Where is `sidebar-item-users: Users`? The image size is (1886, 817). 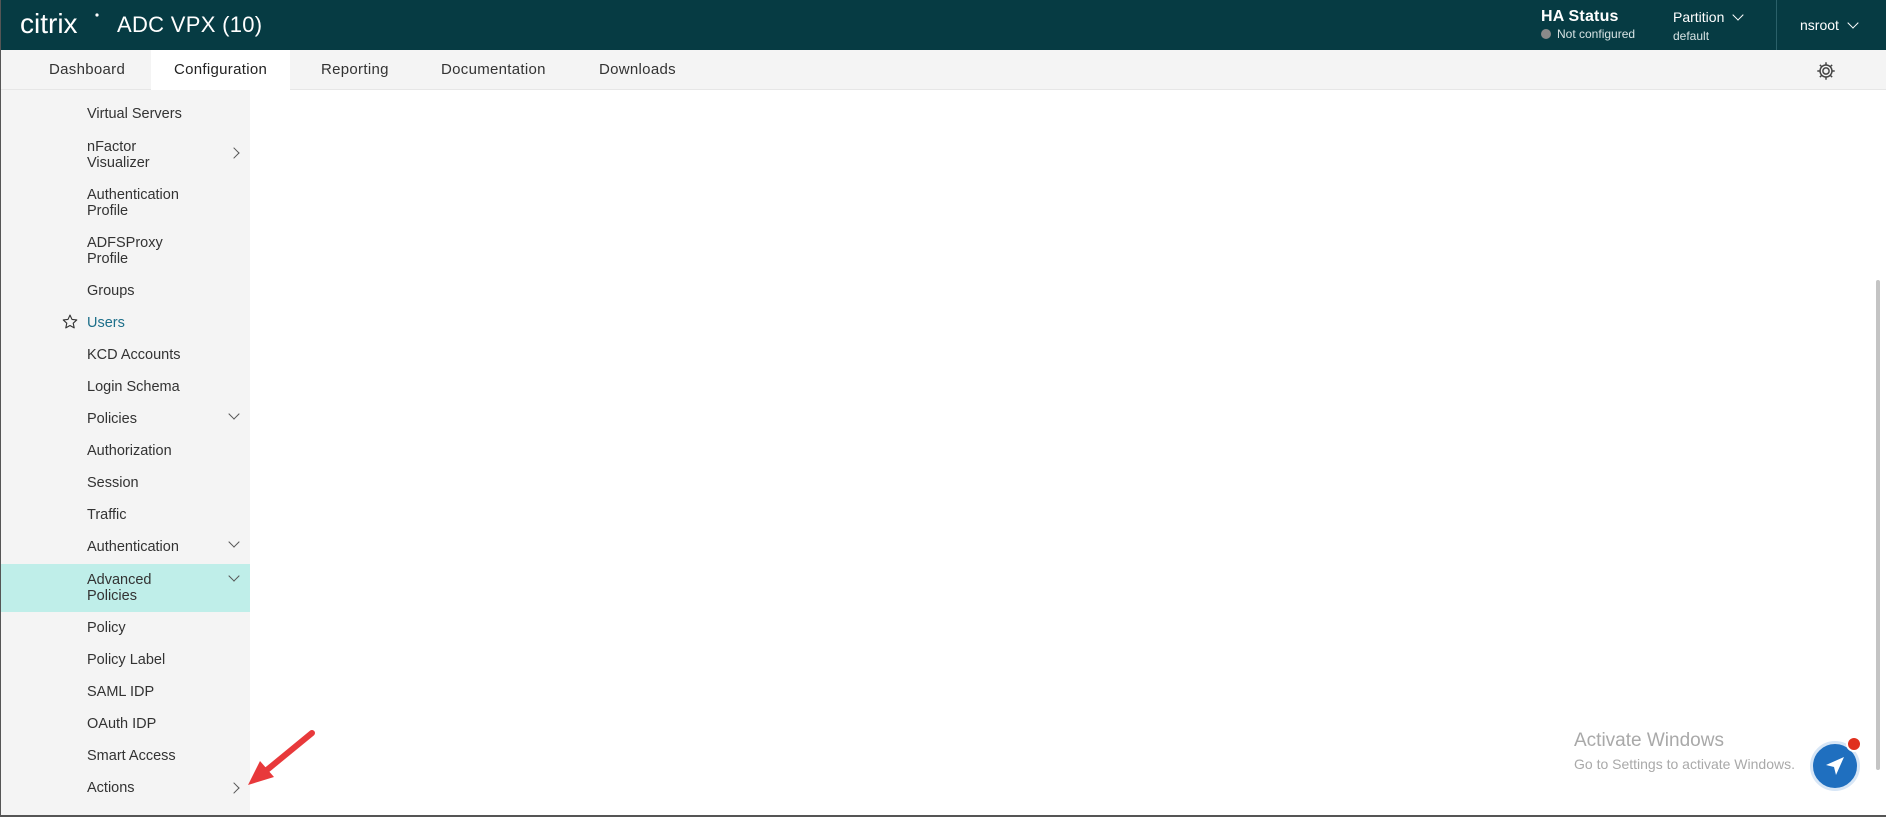 sidebar-item-users: Users is located at coordinates (125, 324).